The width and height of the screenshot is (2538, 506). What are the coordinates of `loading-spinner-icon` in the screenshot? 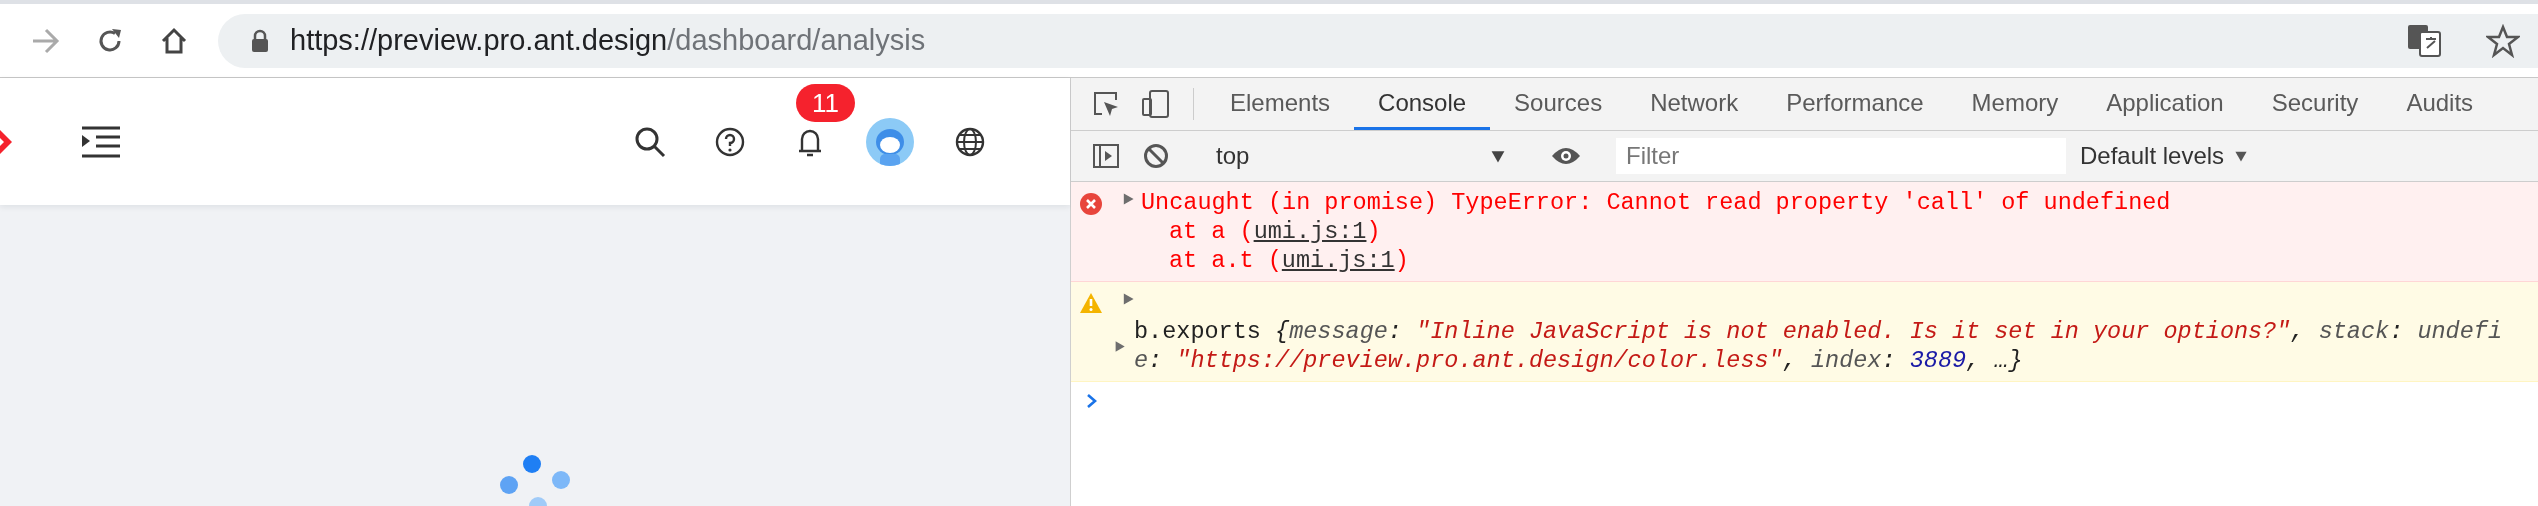 It's located at (535, 480).